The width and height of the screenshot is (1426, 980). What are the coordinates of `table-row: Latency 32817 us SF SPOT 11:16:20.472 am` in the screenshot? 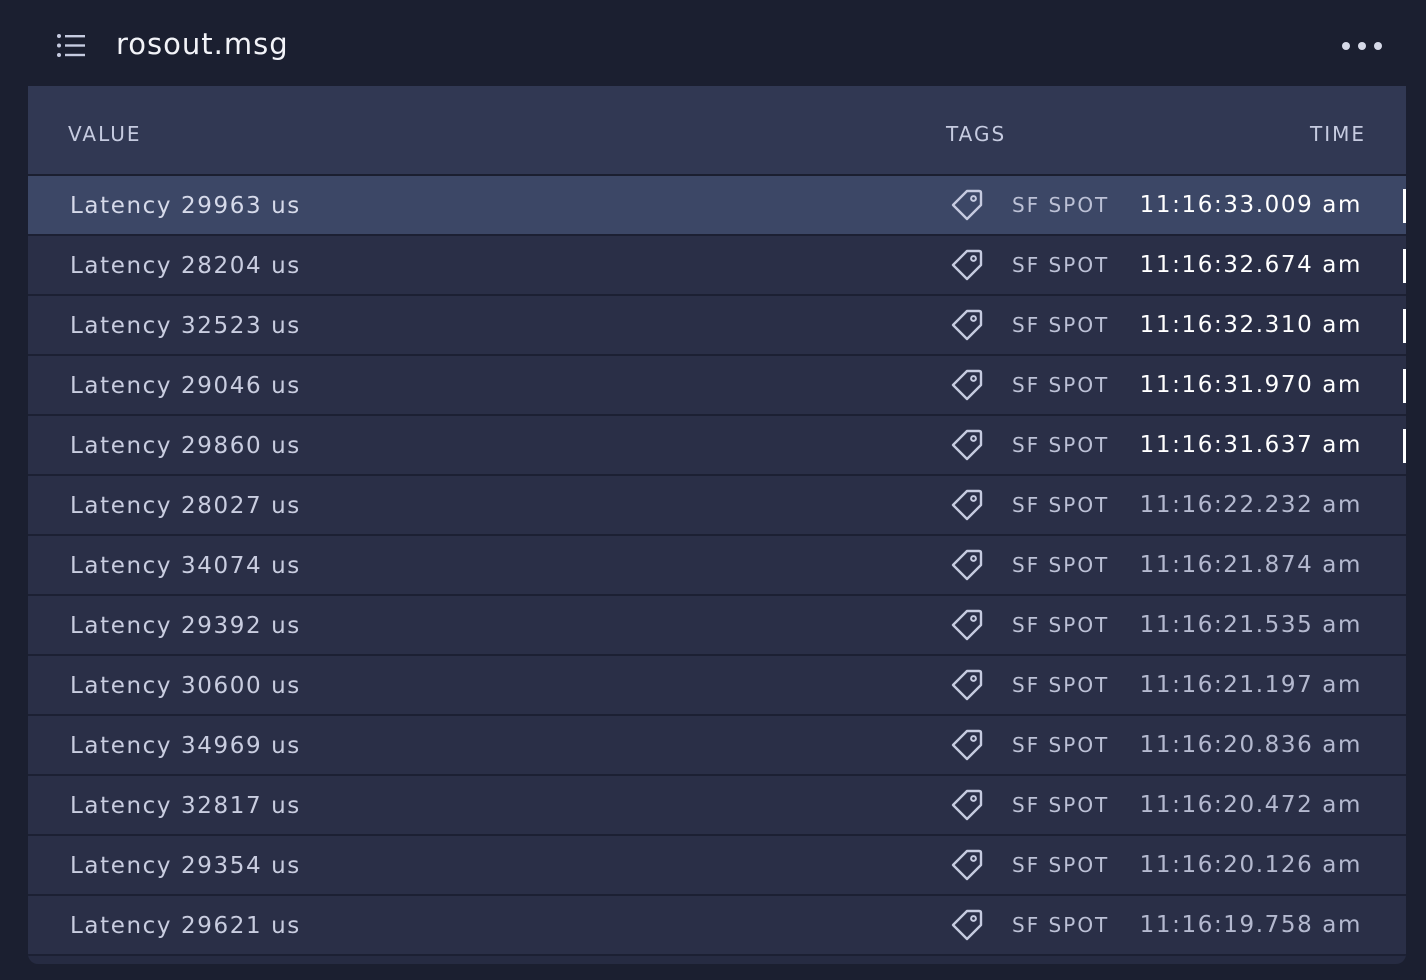 It's located at (717, 806).